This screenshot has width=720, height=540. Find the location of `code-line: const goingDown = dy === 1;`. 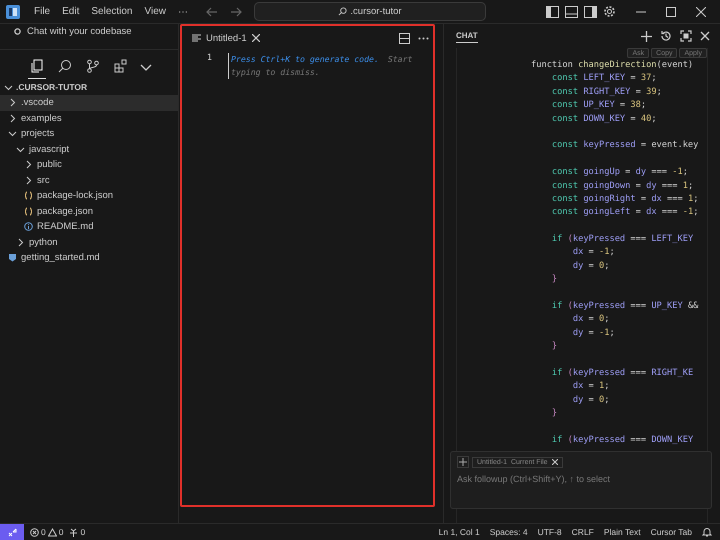

code-line: const goingDown = dy === 1; is located at coordinates (622, 186).